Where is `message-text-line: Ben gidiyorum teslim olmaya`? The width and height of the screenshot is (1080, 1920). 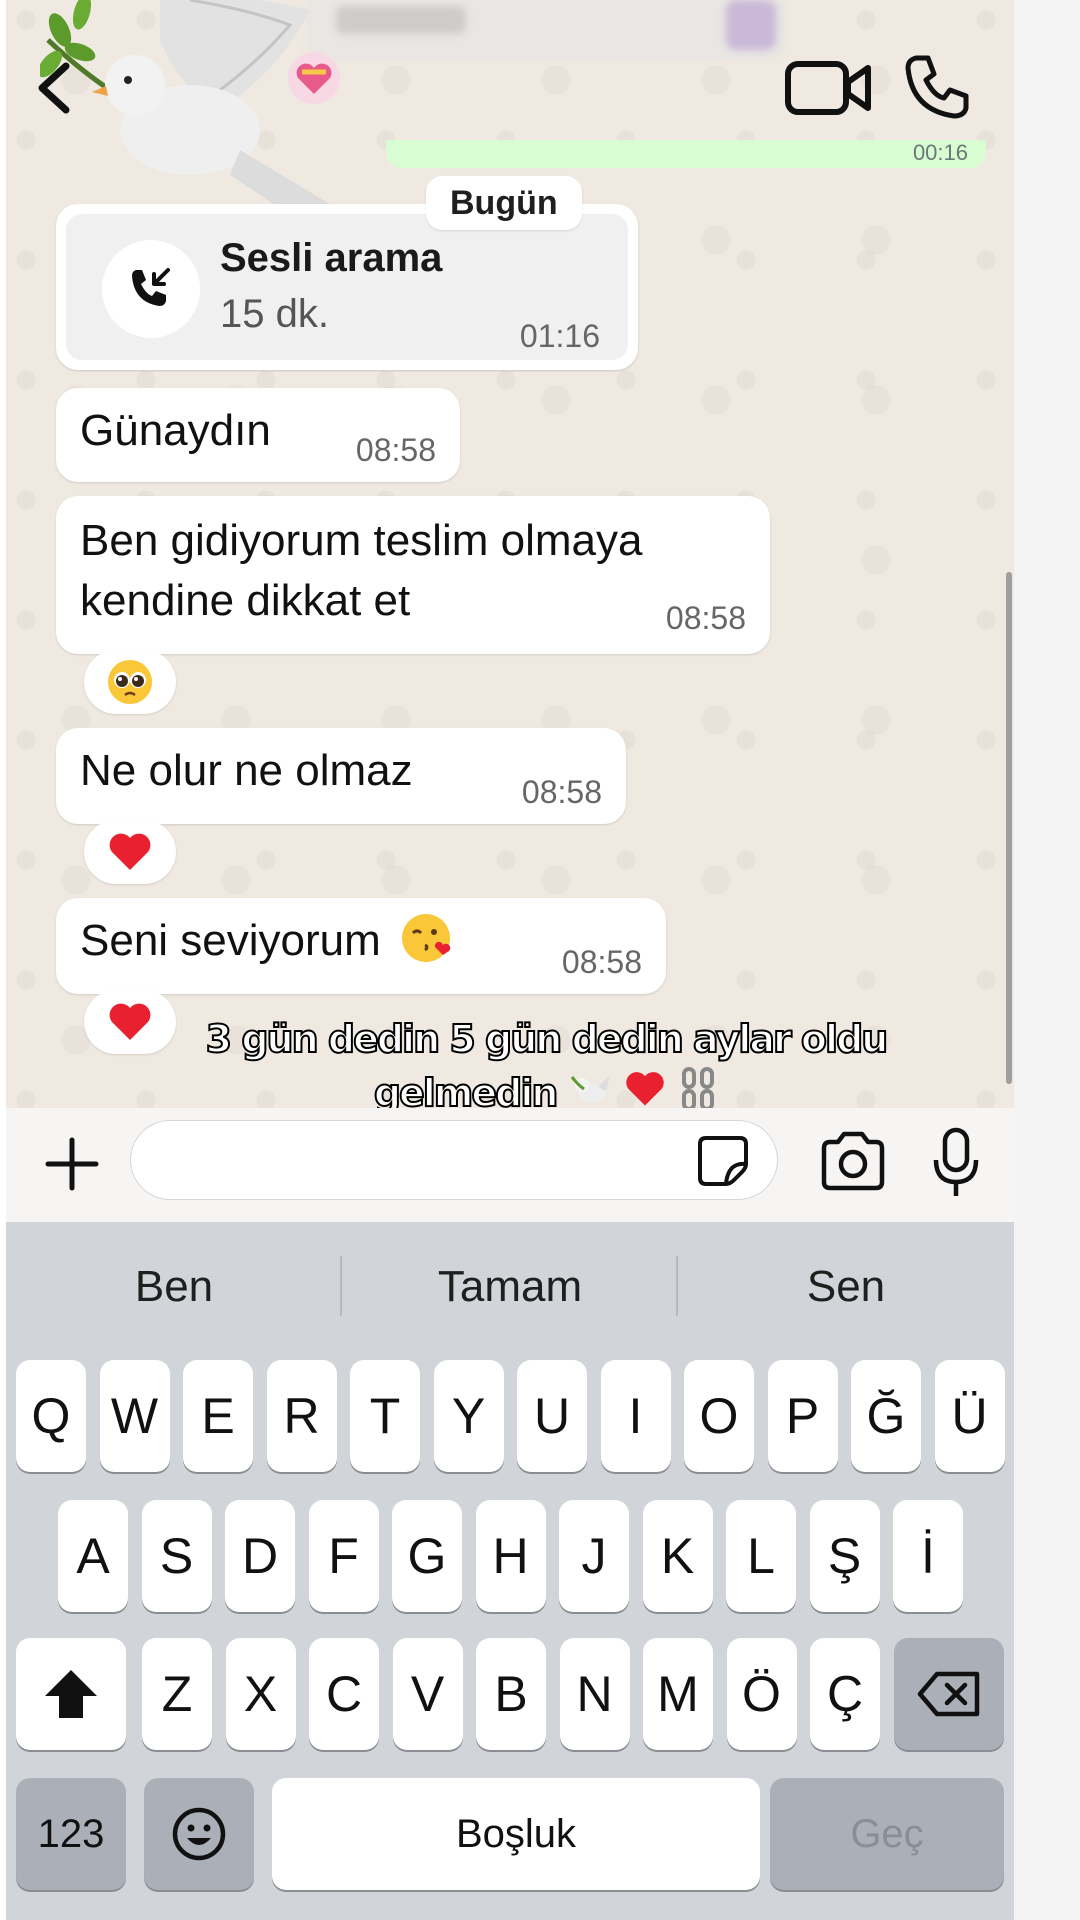 message-text-line: Ben gidiyorum teslim olmaya is located at coordinates (361, 540).